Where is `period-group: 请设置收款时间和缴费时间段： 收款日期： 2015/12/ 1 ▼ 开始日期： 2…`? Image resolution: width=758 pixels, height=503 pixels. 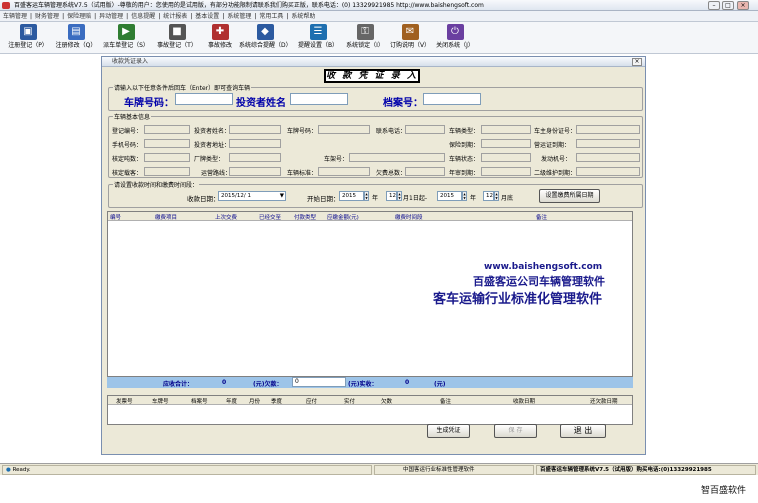
period-group: 请设置收款时间和缴费时间段： 收款日期： 2015/12/ 1 ▼ 开始日期： 2… is located at coordinates (375, 194).